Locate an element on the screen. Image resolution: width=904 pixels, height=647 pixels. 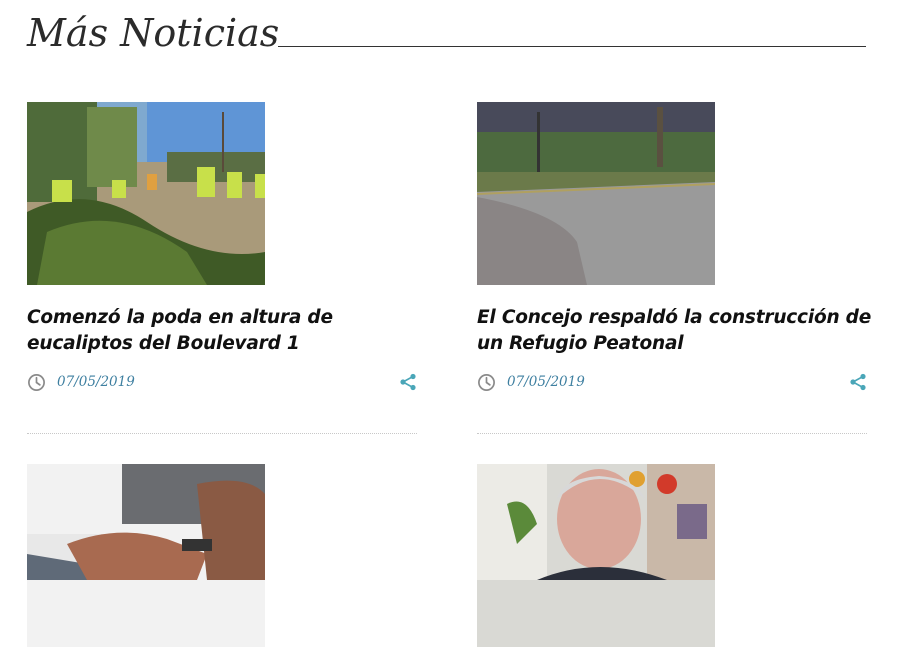
section-header: Más Noticias is located at coordinates (446, 33).